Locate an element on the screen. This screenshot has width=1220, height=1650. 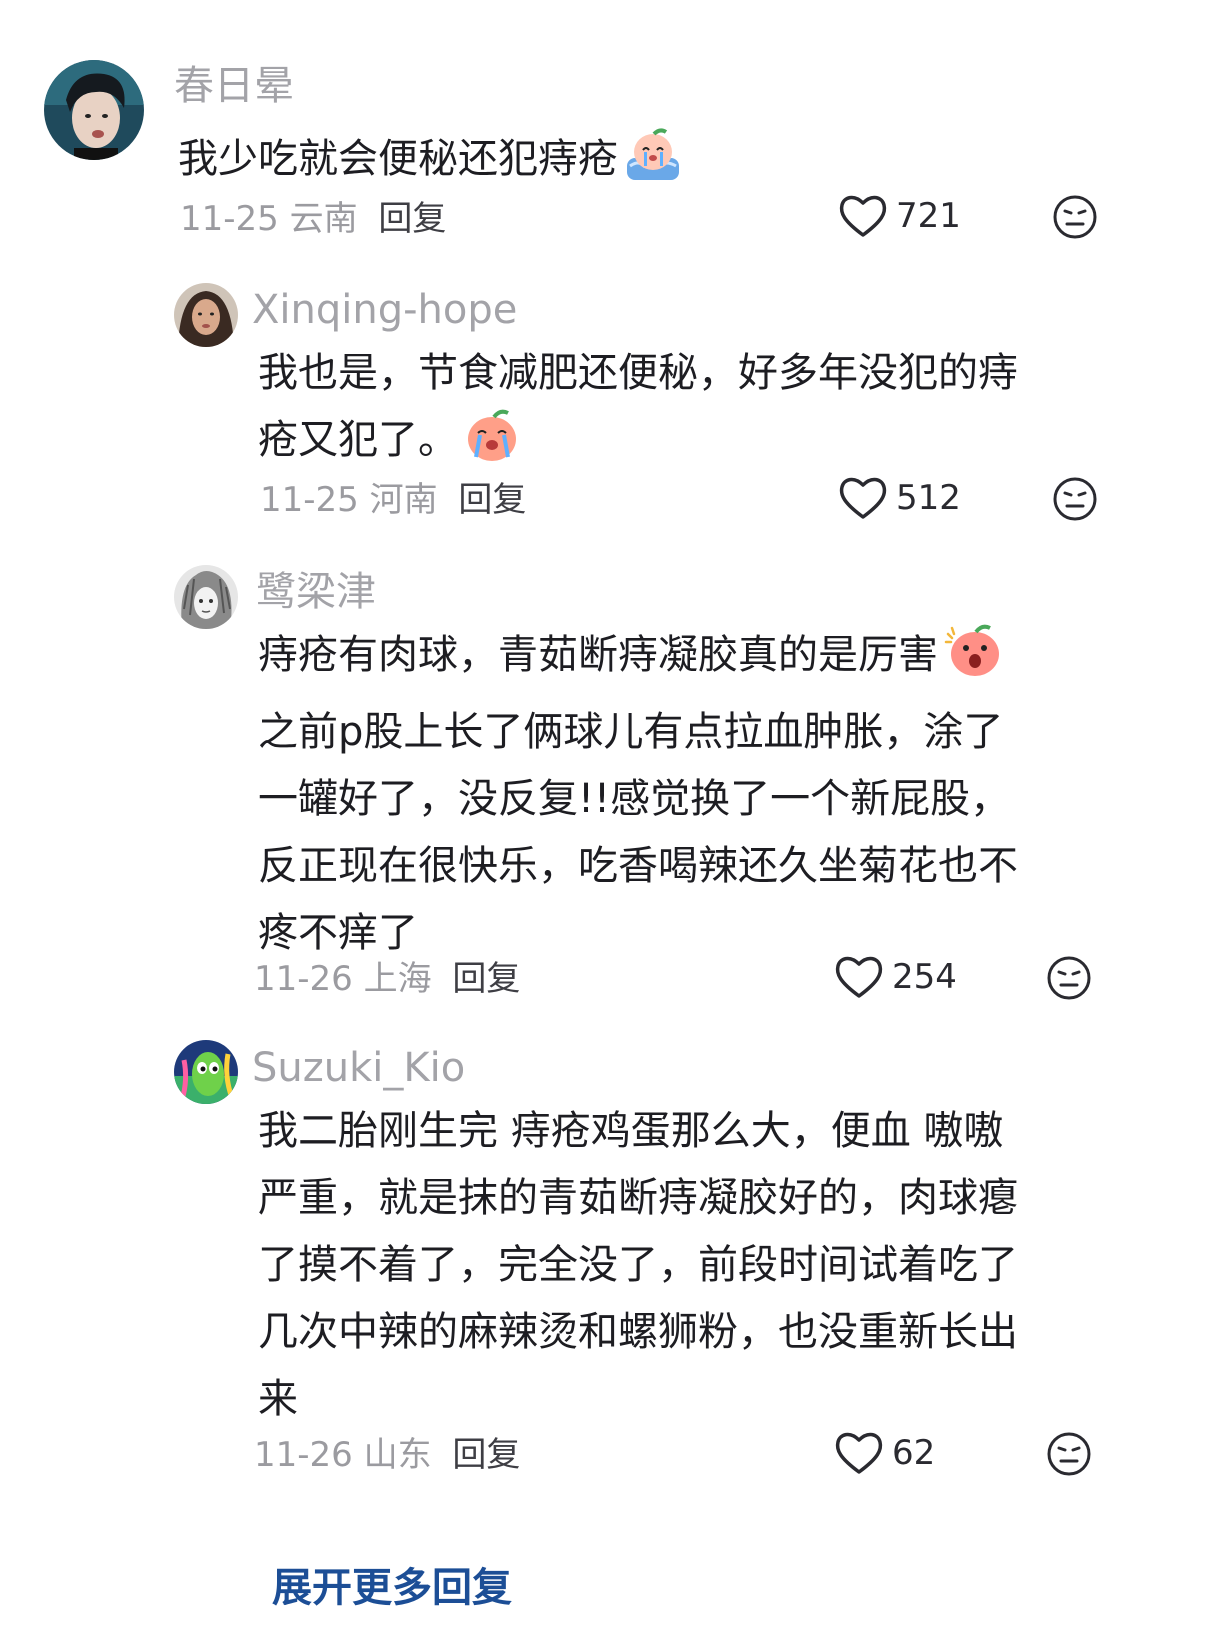
comment-line: 一罐好了，没反复!!感觉换了一个新屁股， is located at coordinates (634, 799).